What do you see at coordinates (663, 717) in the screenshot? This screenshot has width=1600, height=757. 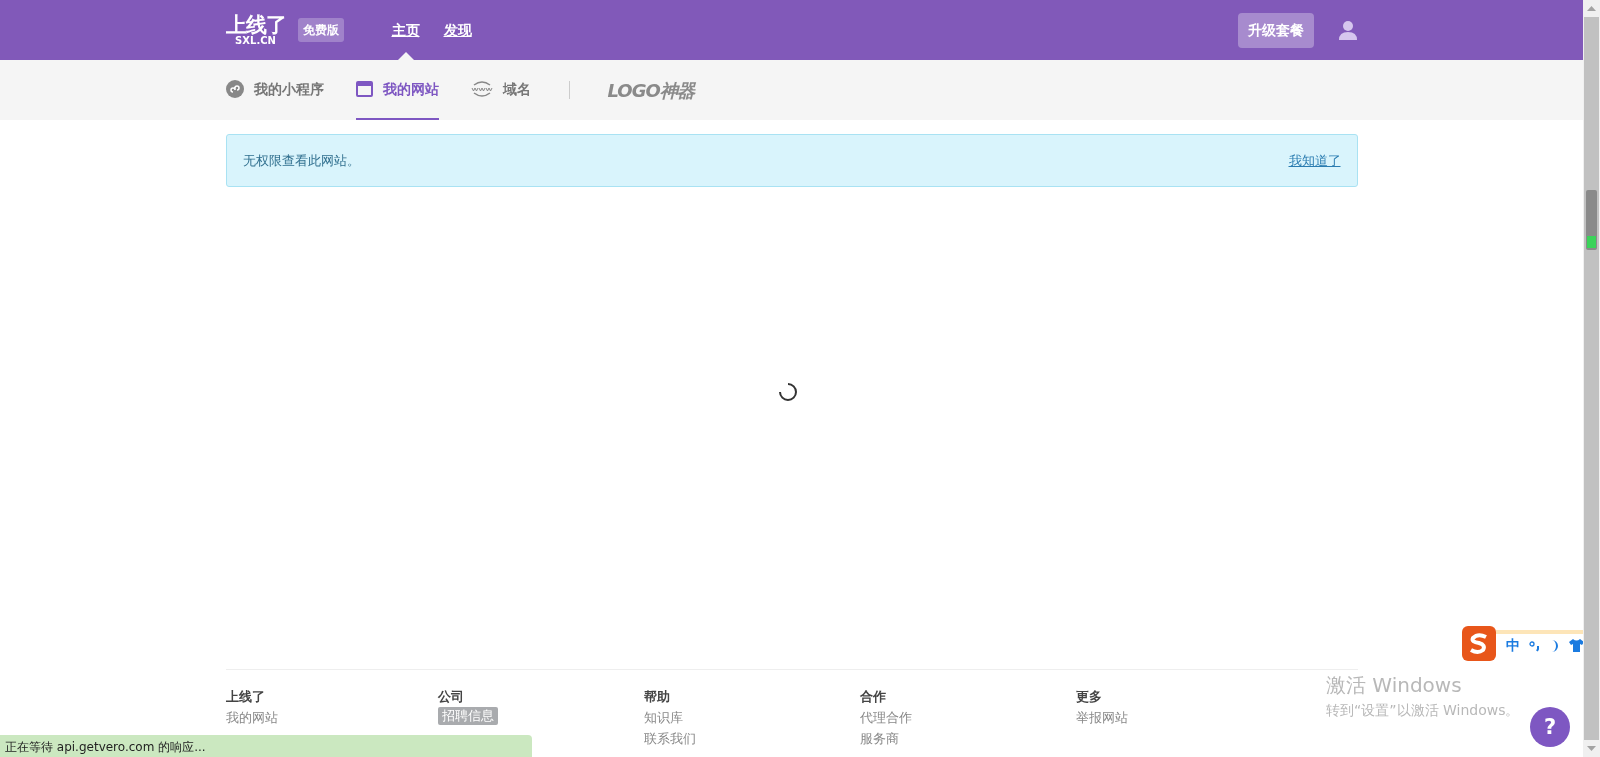 I see `footer-link: 知识库` at bounding box center [663, 717].